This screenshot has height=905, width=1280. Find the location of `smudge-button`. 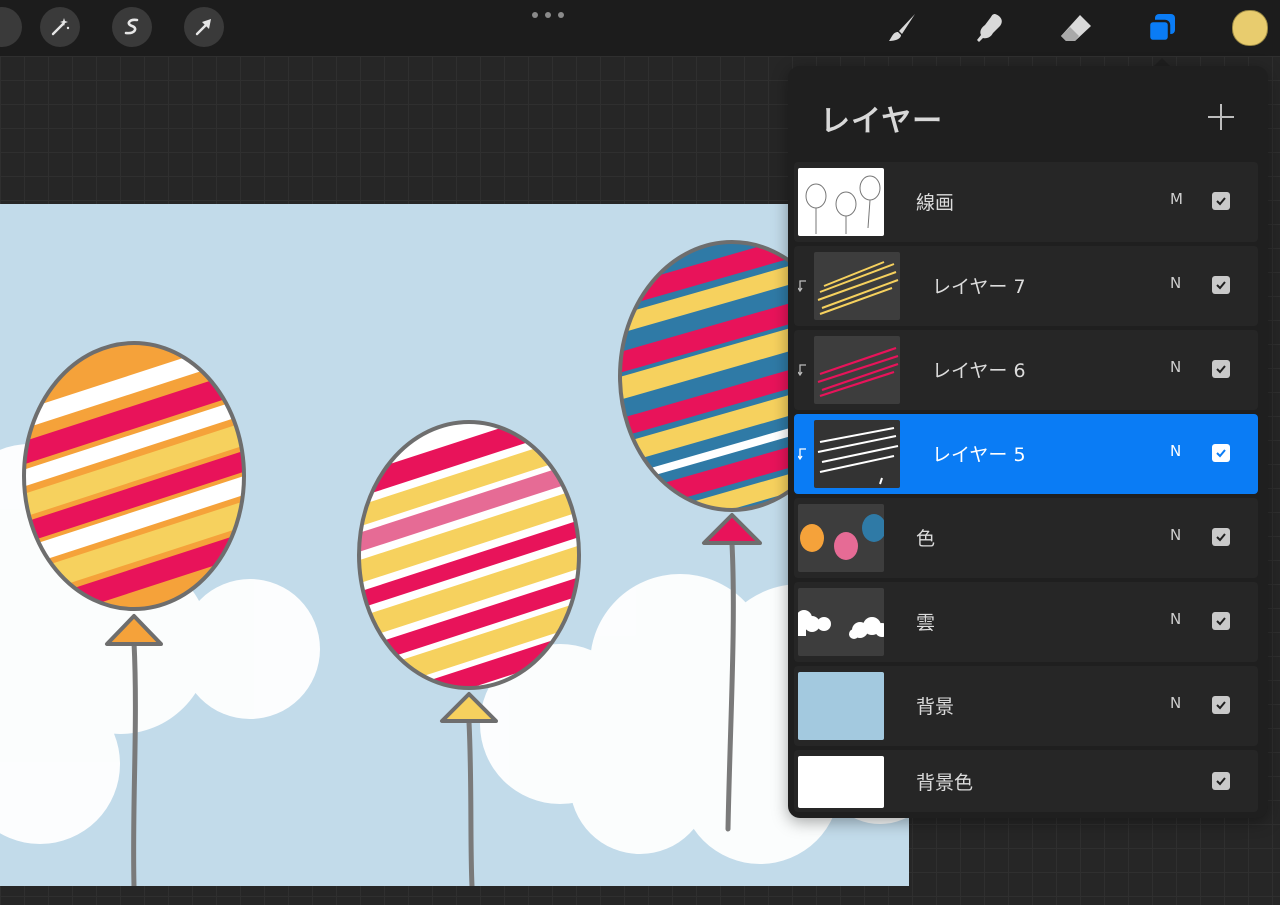

smudge-button is located at coordinates (990, 28).